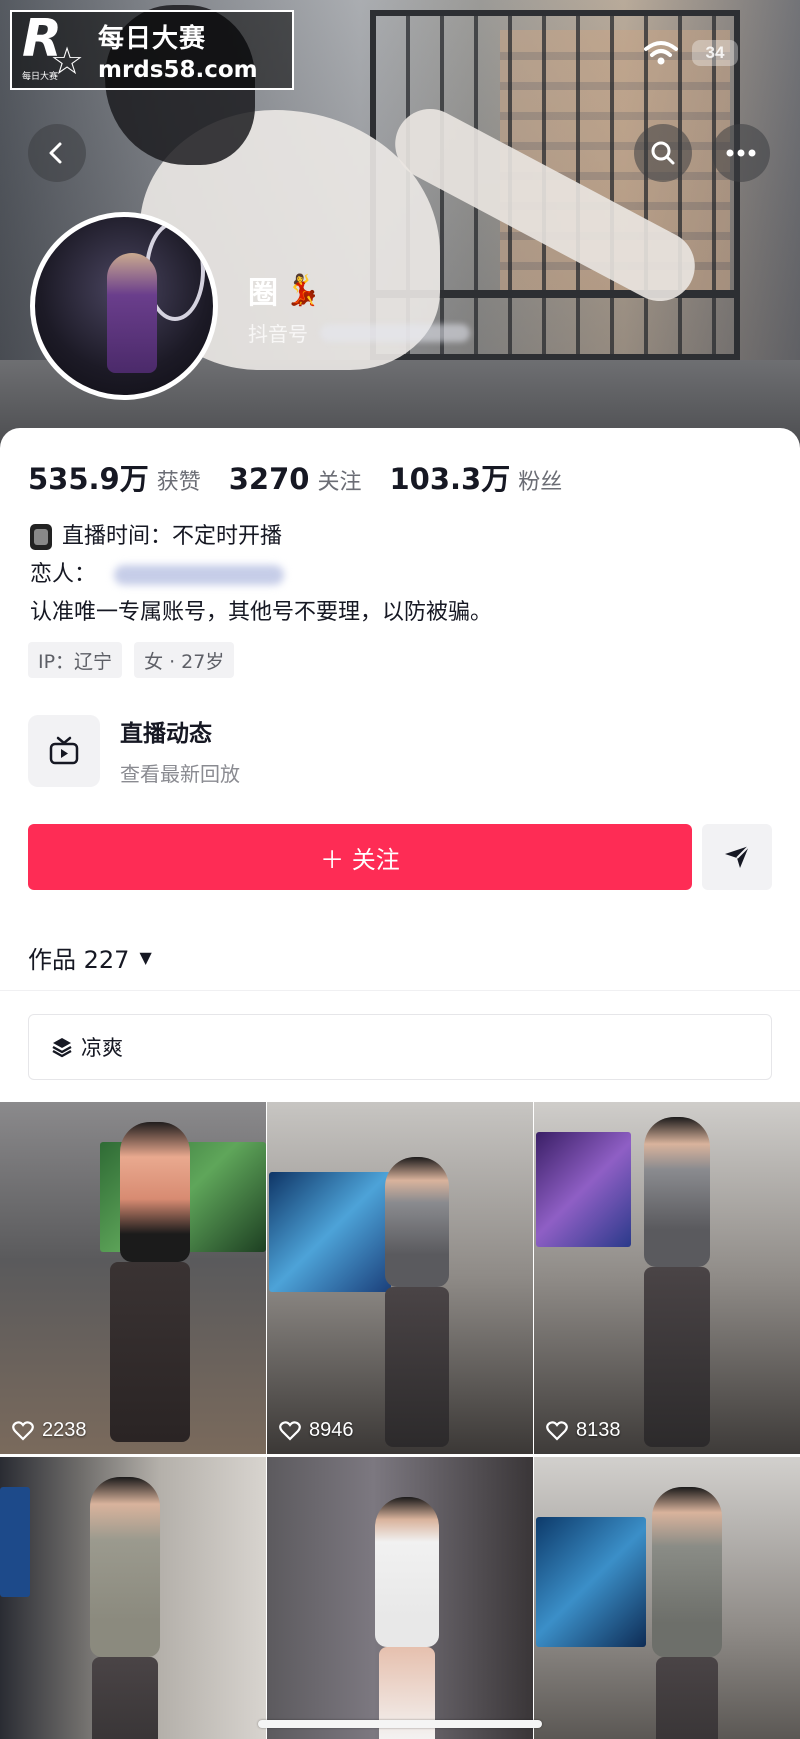 The height and width of the screenshot is (1739, 800). I want to click on bio-live-time: 直播时间：不定时开播, so click(172, 536).